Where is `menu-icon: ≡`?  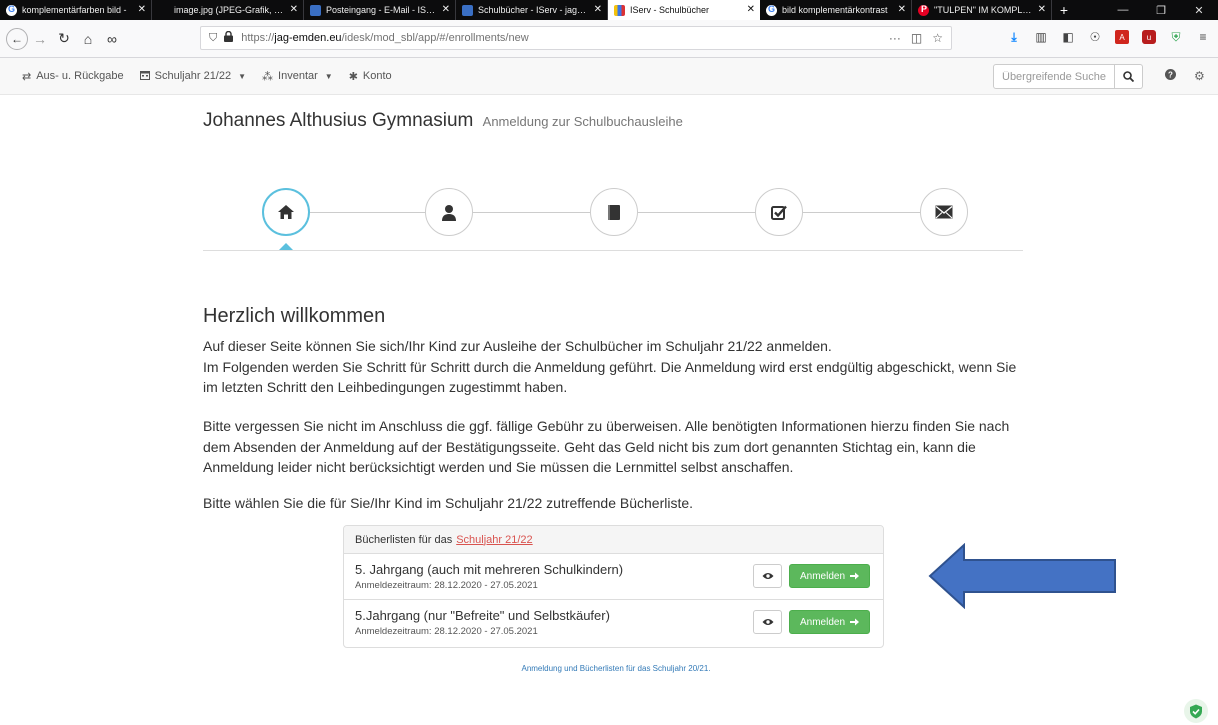
menu-icon: ≡ is located at coordinates (1203, 37).